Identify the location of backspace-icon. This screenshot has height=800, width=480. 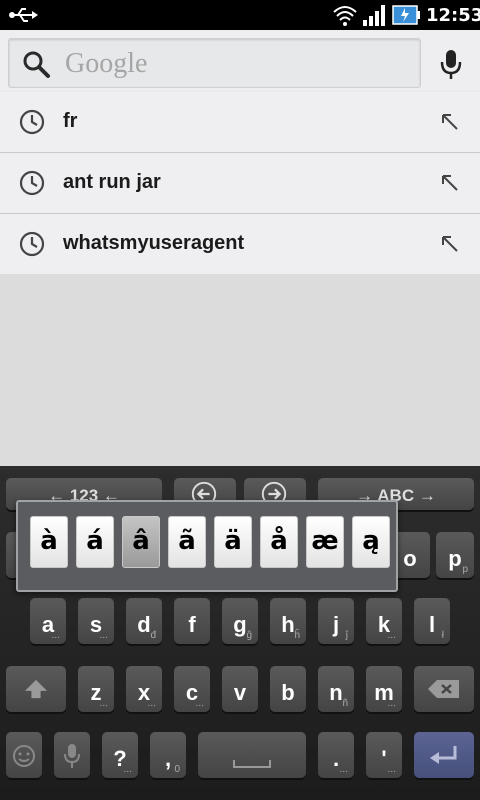
(443, 689).